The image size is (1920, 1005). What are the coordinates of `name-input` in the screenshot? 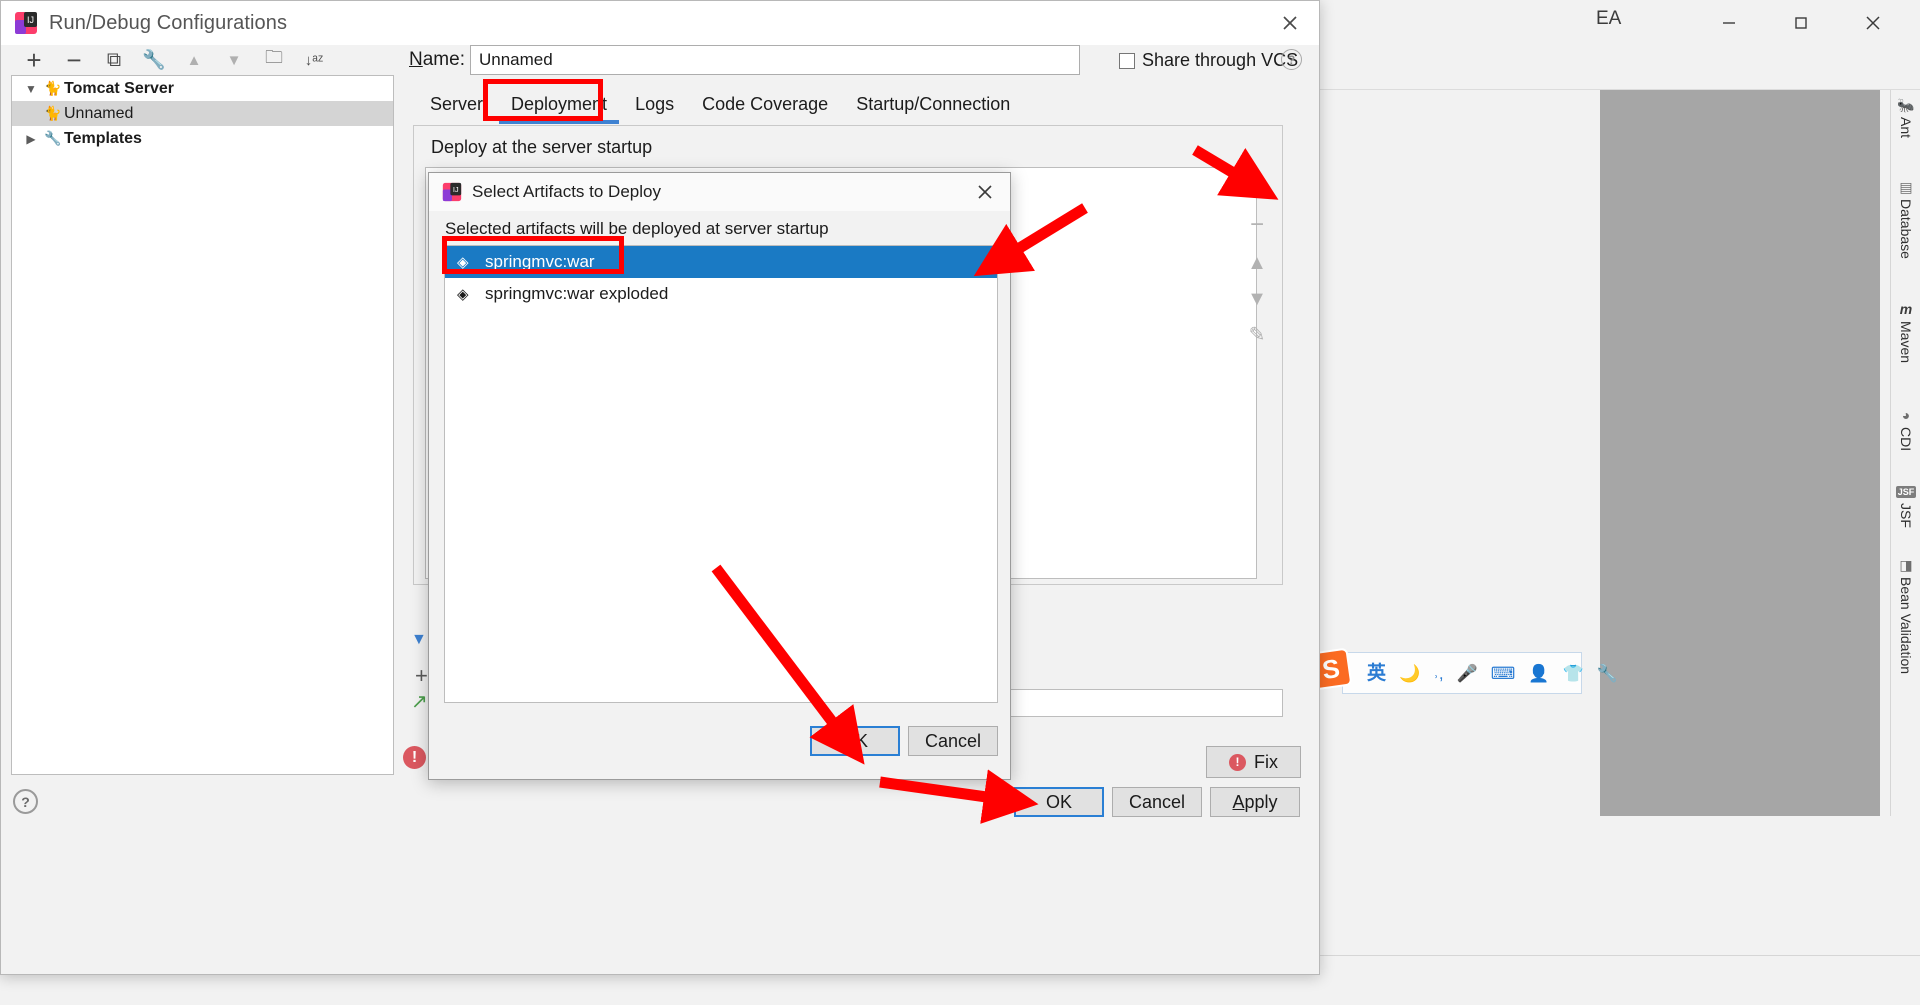 It's located at (775, 60).